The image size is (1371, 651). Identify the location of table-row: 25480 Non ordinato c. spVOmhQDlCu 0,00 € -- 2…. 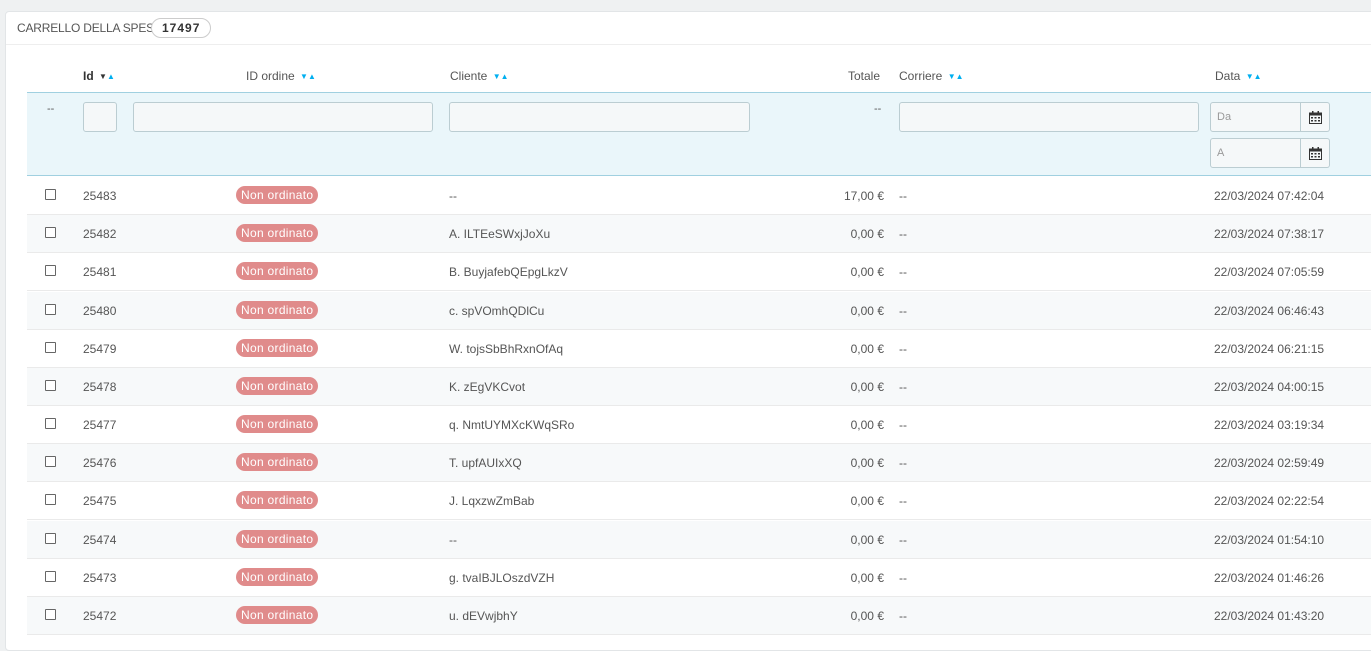
(699, 311).